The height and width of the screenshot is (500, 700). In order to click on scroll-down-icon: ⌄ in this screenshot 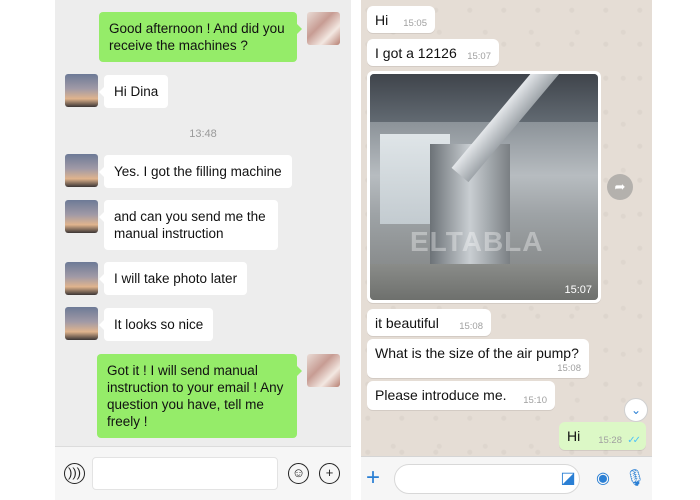, I will do `click(636, 410)`.